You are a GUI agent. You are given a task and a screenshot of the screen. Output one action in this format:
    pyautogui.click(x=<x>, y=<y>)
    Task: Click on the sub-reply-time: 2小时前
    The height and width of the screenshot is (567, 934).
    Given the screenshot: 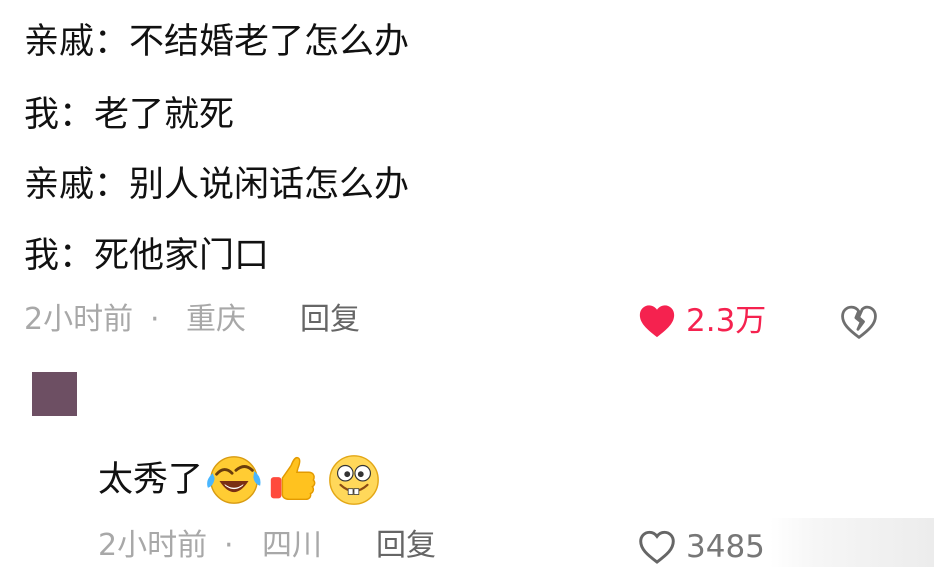 What is the action you would take?
    pyautogui.click(x=153, y=545)
    